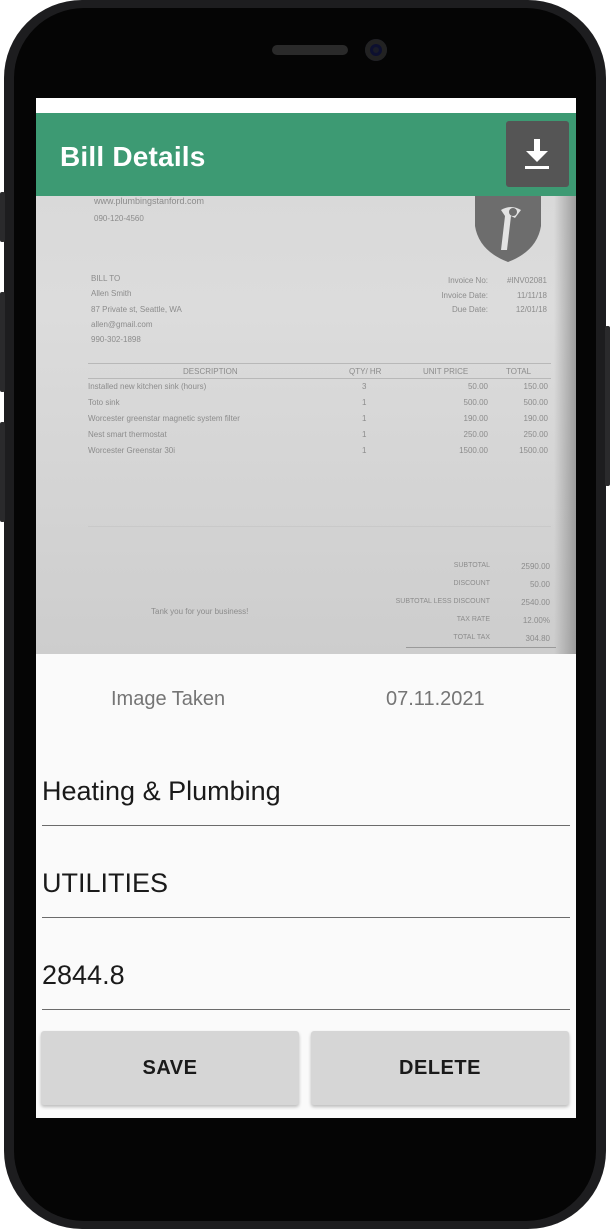 This screenshot has height=1229, width=610. What do you see at coordinates (133, 156) in the screenshot?
I see `page-title: Bill Details` at bounding box center [133, 156].